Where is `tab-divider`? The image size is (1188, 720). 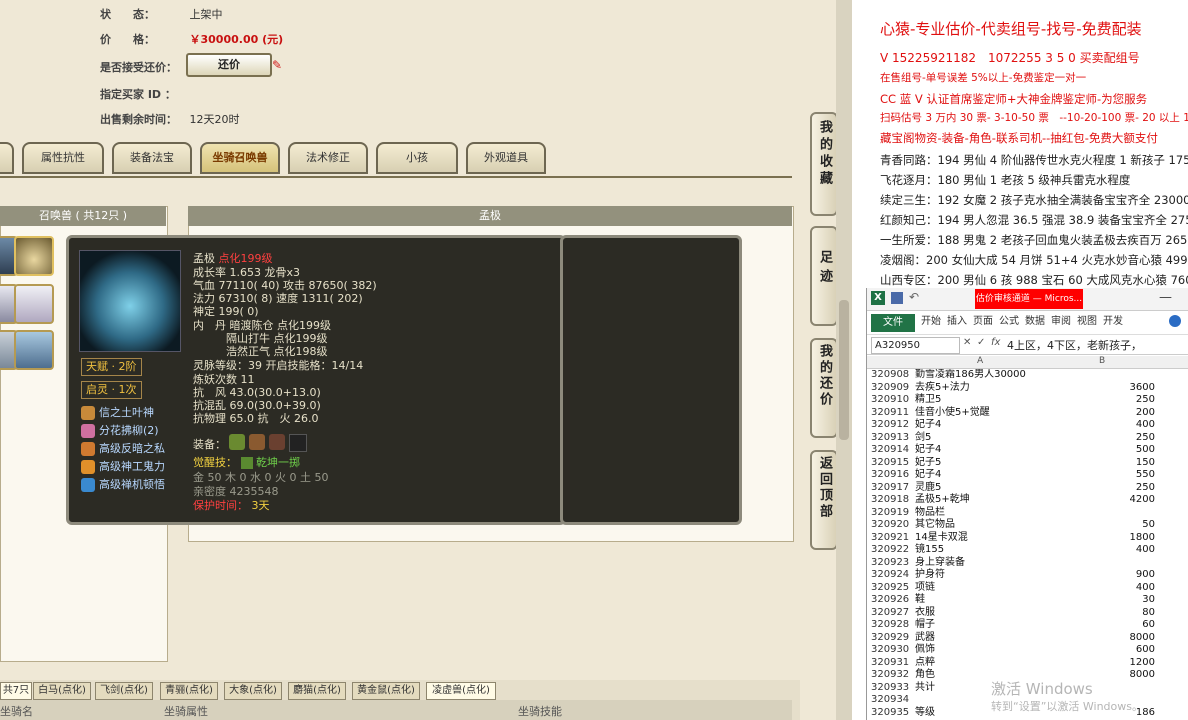 tab-divider is located at coordinates (396, 177).